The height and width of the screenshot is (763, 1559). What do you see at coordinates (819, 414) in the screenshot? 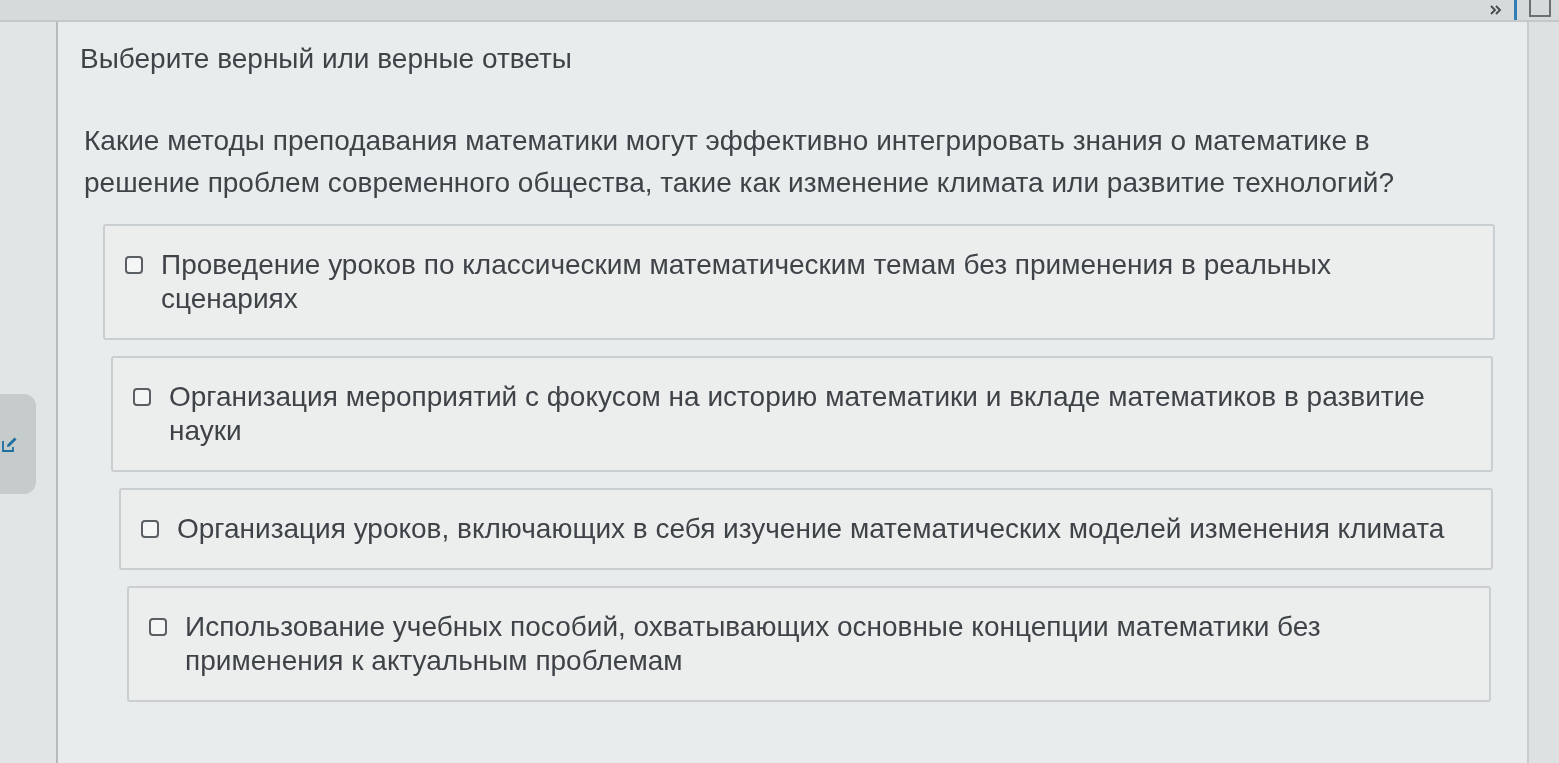
I see `option-label: Организация мероприятий с фокусом на историю математики и вкладе математиков в развитие науки` at bounding box center [819, 414].